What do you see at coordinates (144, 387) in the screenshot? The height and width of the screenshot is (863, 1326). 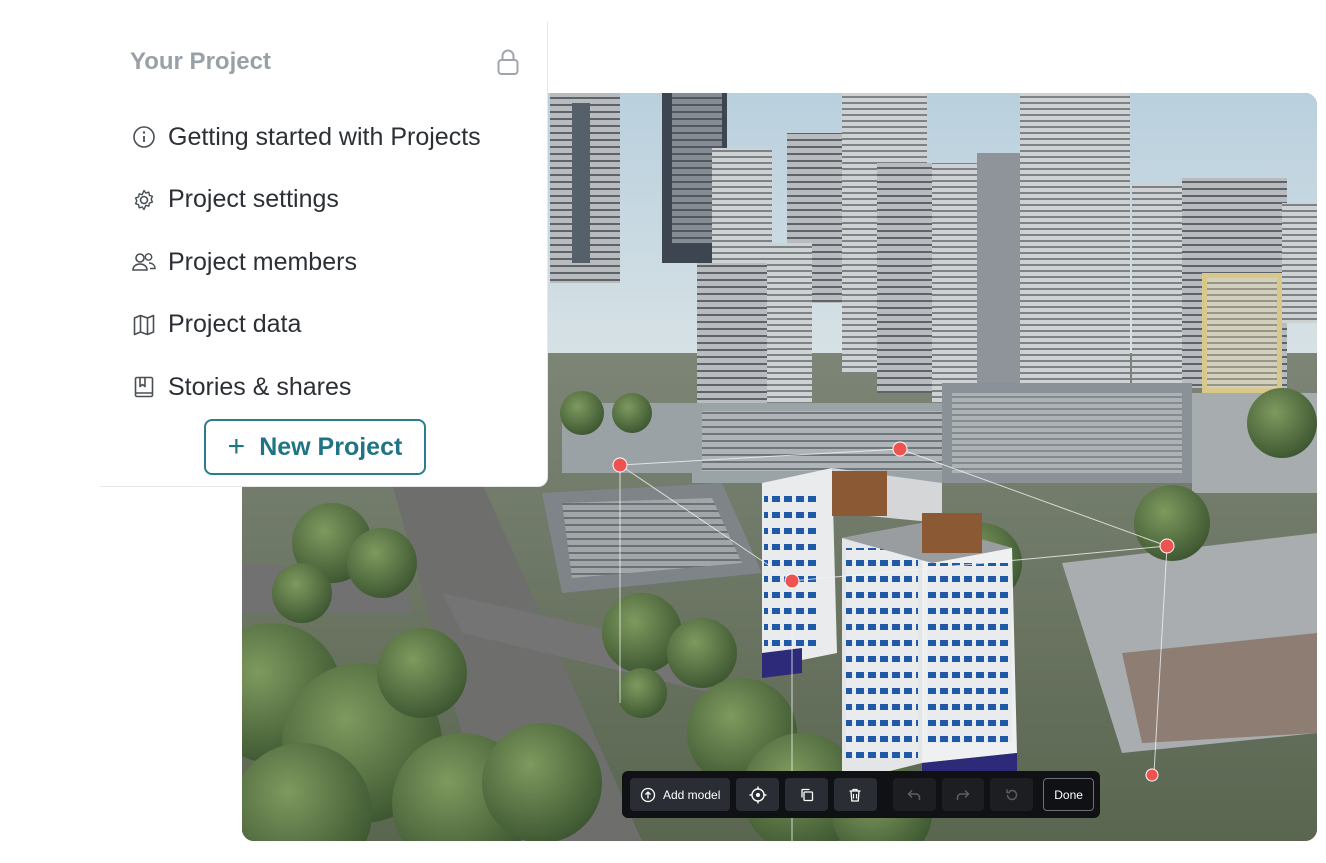 I see `book-icon` at bounding box center [144, 387].